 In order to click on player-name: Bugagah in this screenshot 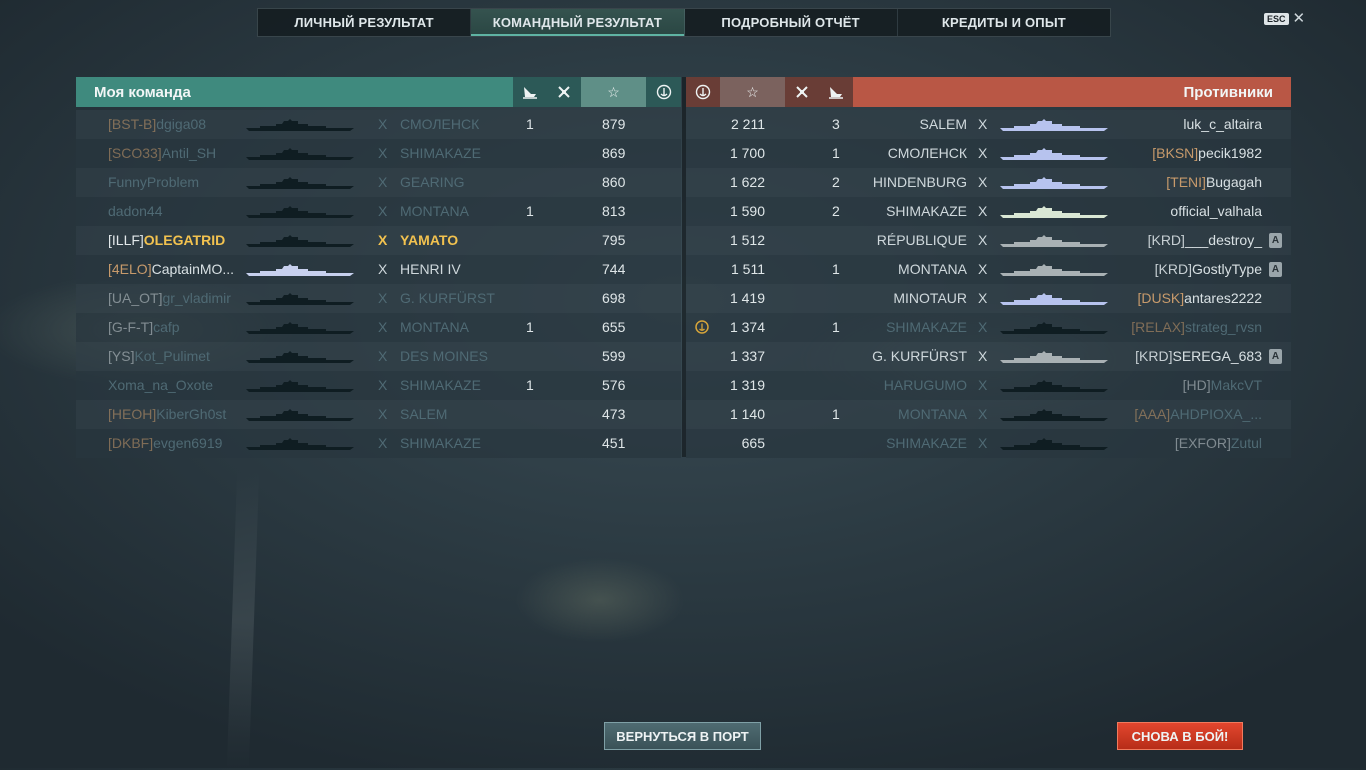, I will do `click(1233, 182)`.